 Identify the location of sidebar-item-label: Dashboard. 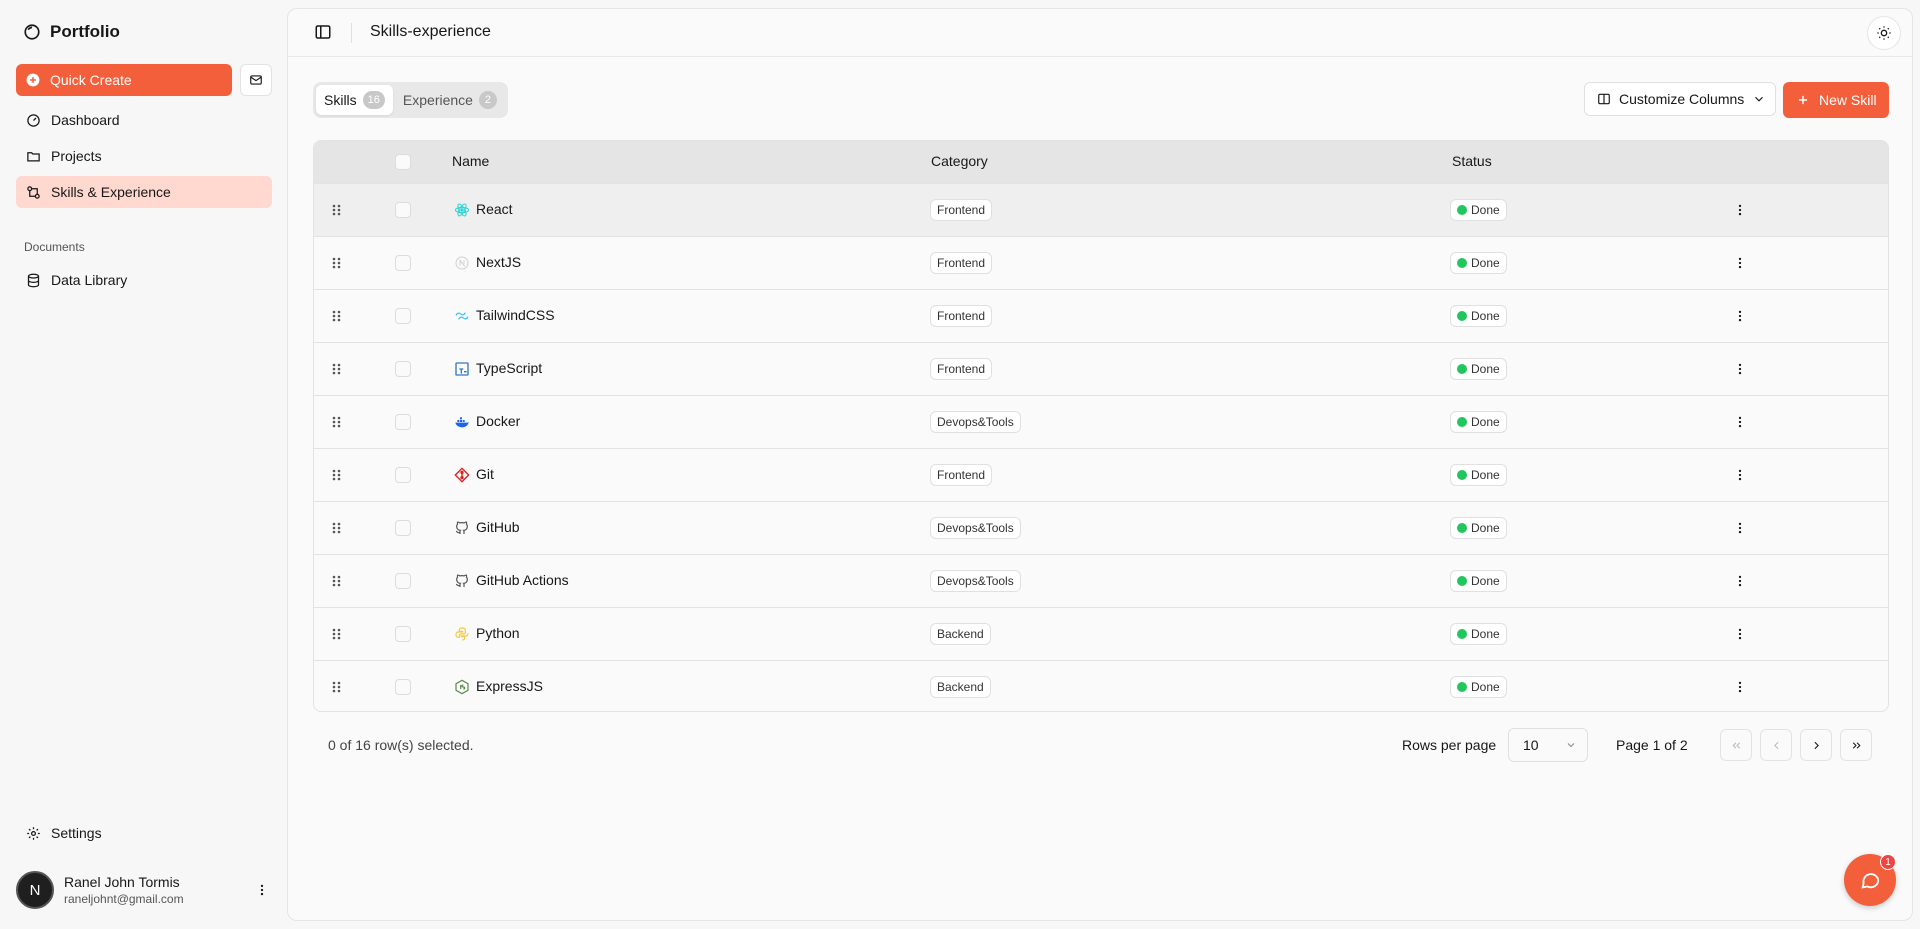
(85, 120).